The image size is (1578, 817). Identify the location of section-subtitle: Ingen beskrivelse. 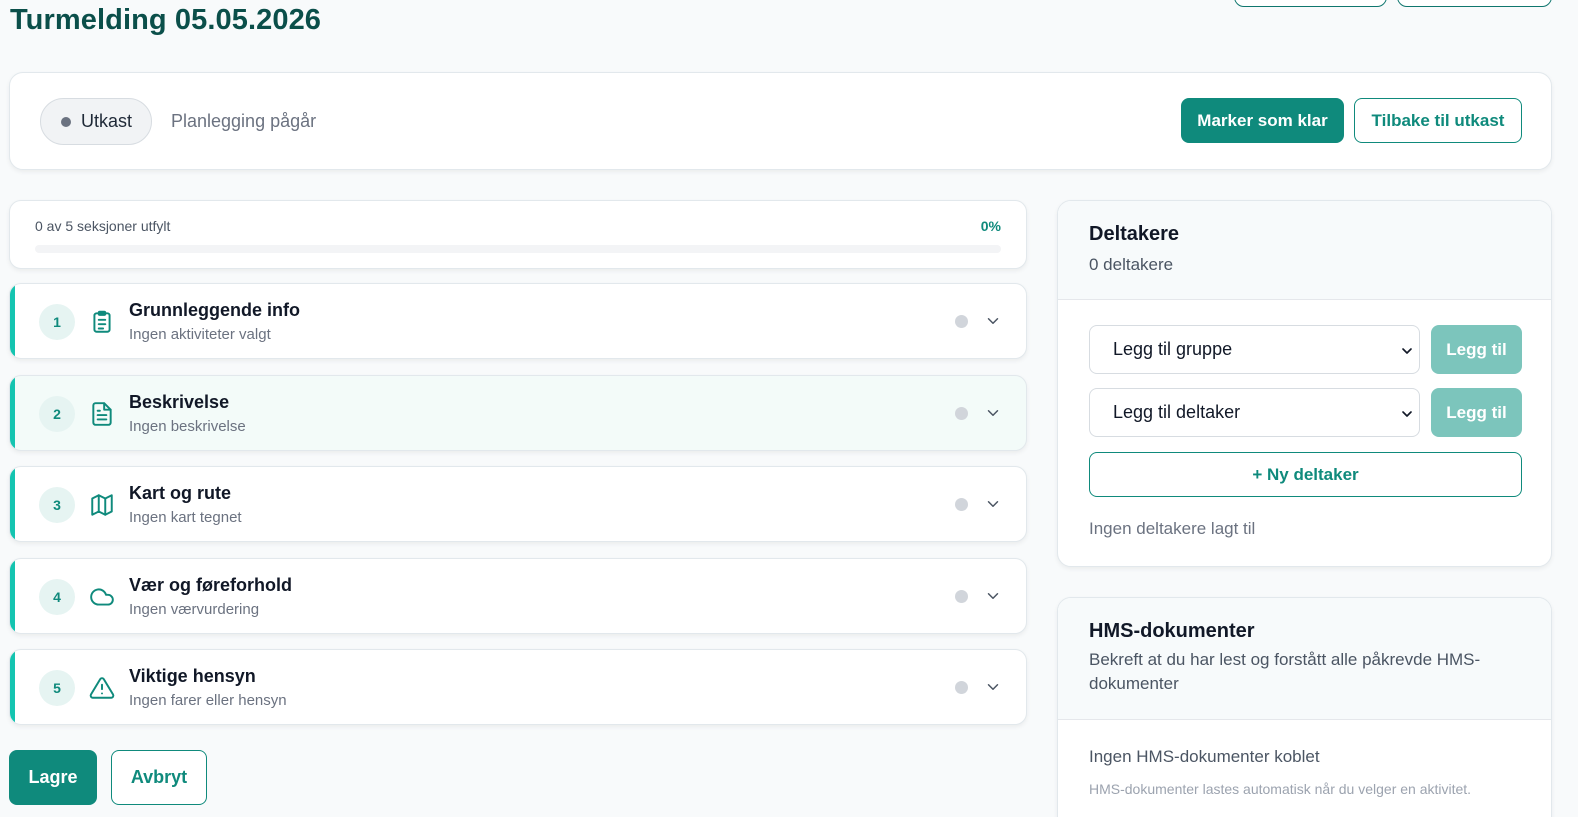
(187, 426).